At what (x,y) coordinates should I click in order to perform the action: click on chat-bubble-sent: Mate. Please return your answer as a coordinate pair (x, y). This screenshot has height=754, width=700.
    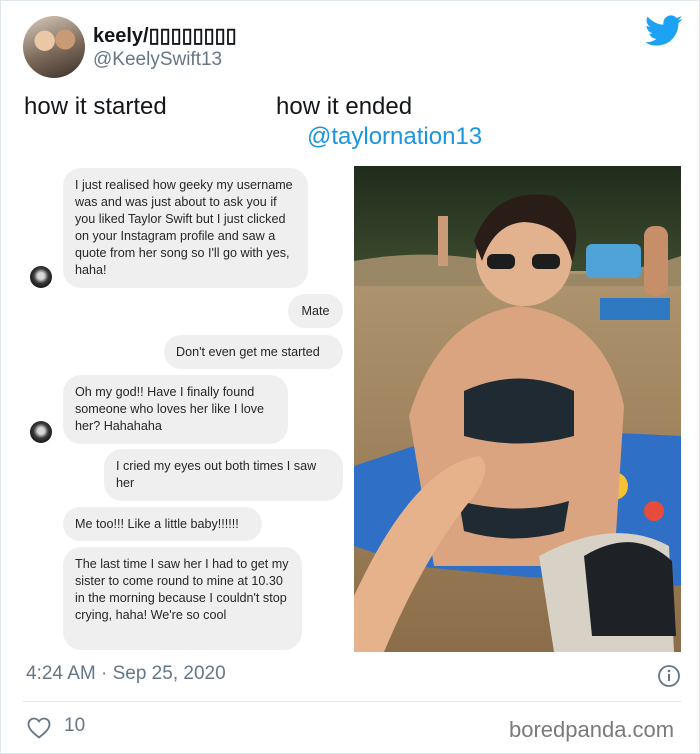
    Looking at the image, I should click on (315, 311).